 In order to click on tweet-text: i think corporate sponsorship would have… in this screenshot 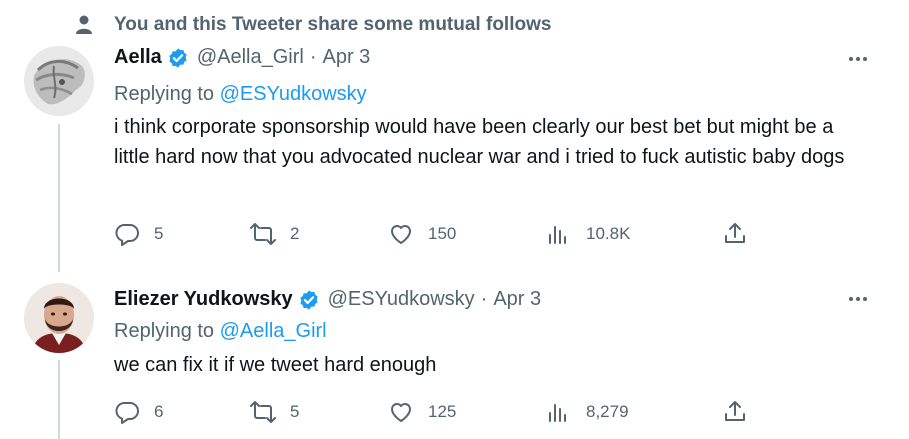, I will do `click(479, 142)`.